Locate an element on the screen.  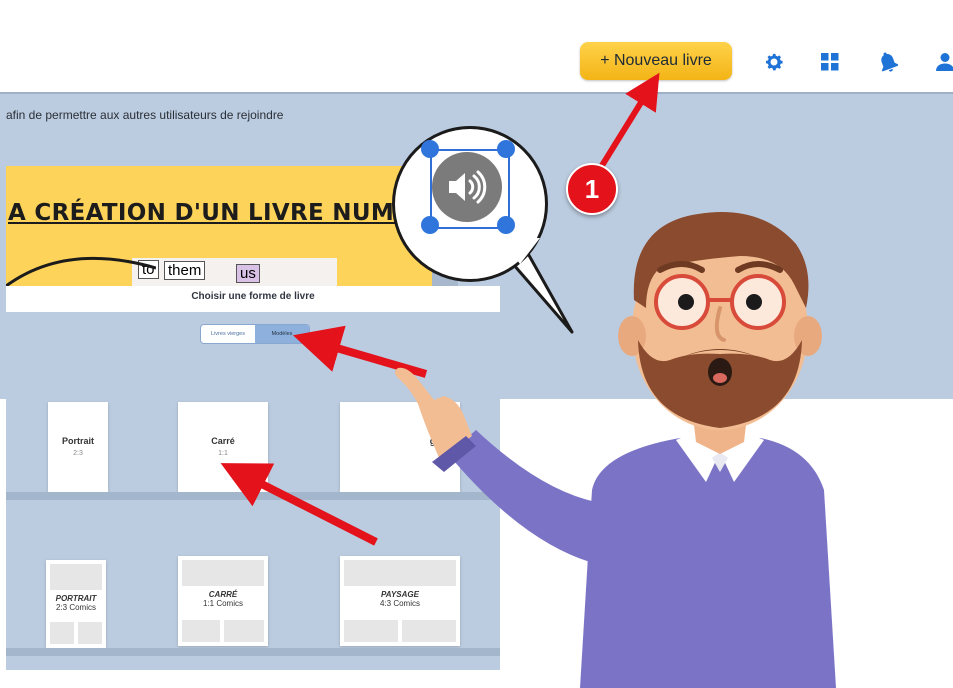
arrow-to-new-book is located at coordinates (627, 123).